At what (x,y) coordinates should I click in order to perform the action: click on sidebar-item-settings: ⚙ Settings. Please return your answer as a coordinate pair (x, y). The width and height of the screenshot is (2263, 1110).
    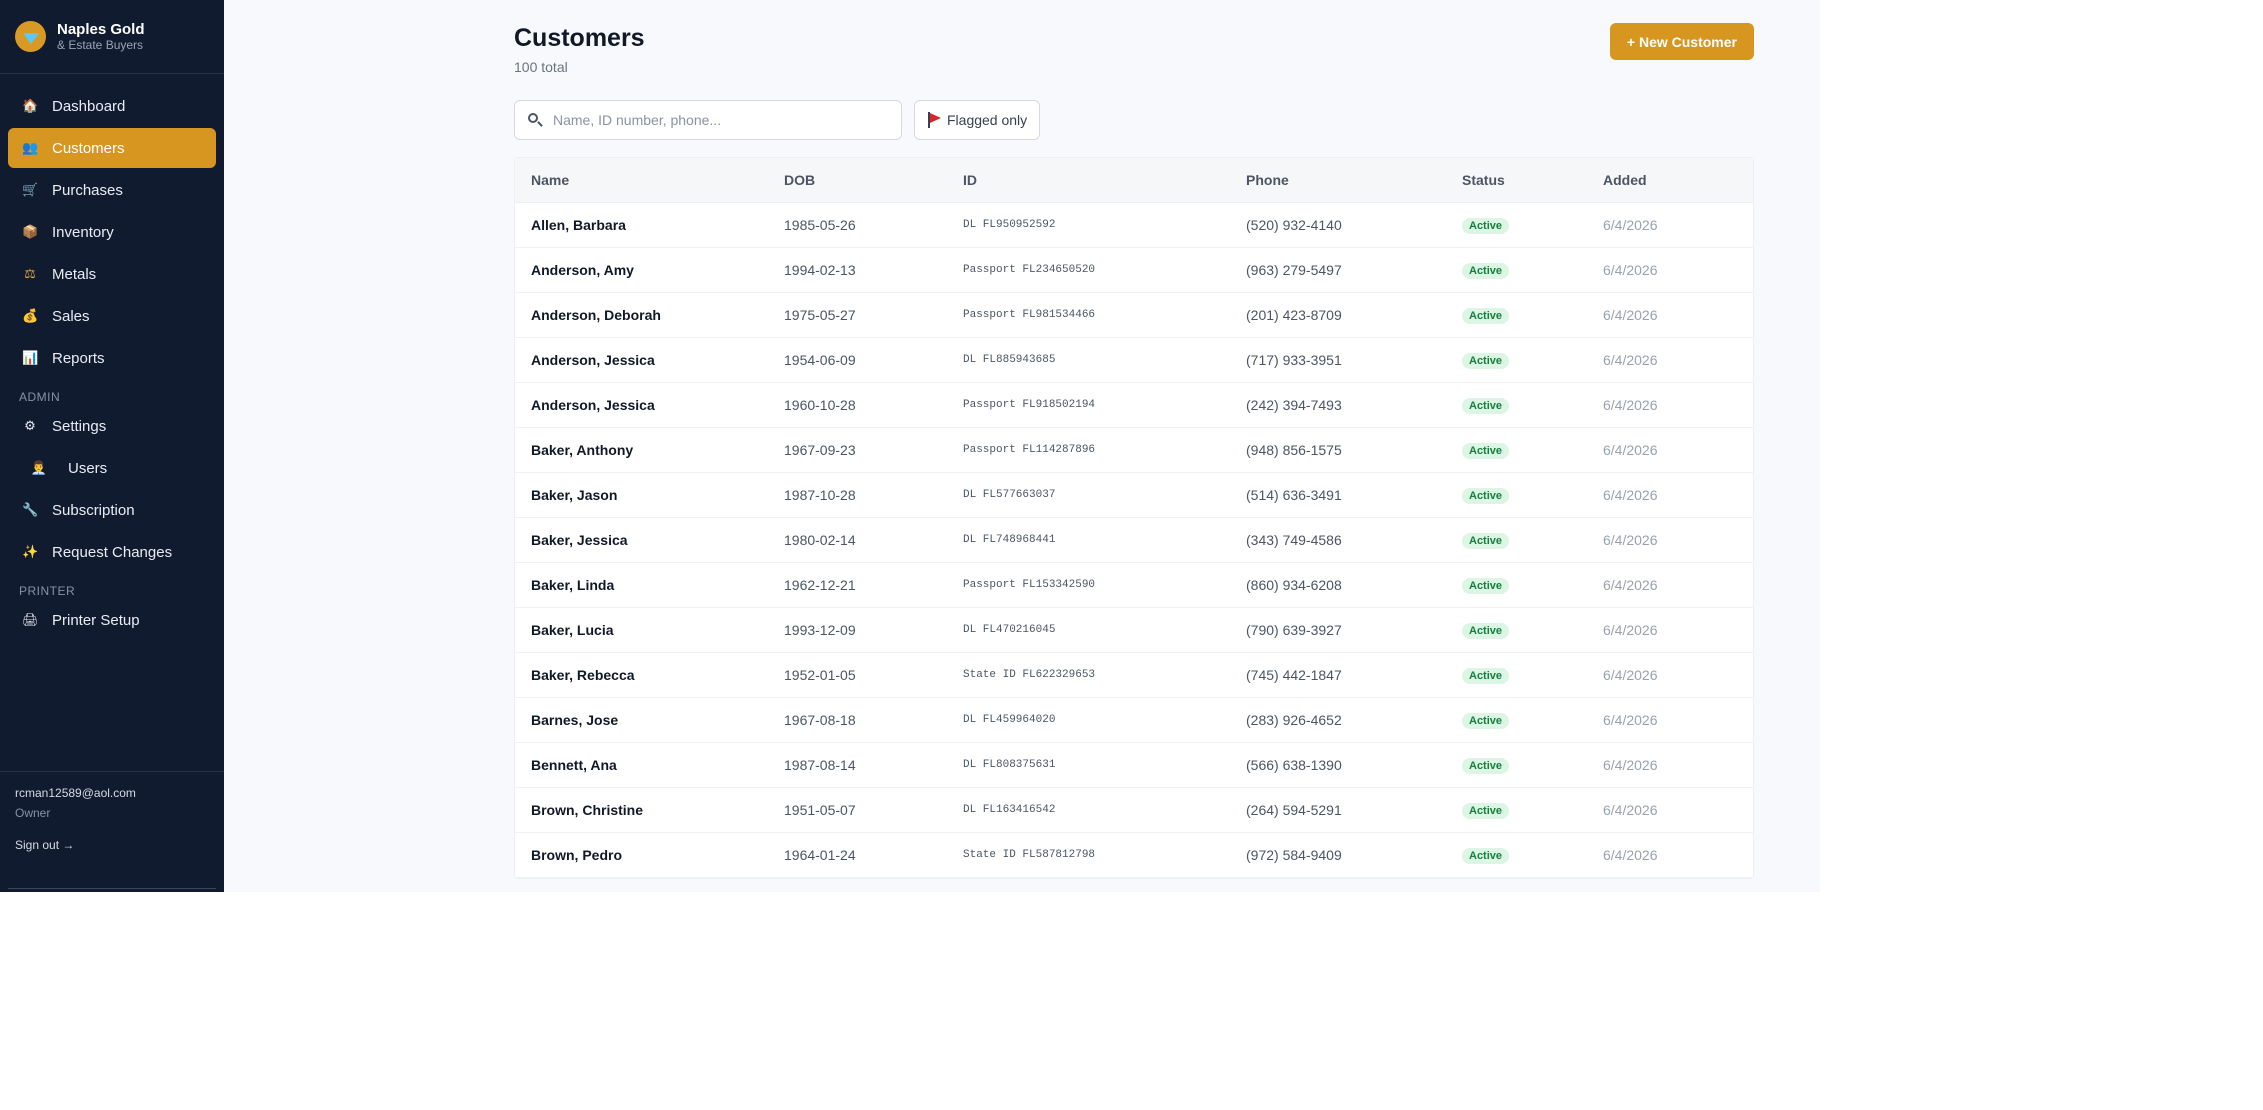
    Looking at the image, I should click on (112, 426).